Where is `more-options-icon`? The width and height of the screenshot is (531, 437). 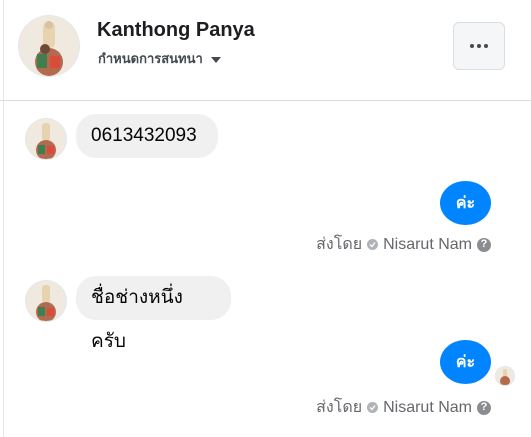
more-options-icon is located at coordinates (479, 46).